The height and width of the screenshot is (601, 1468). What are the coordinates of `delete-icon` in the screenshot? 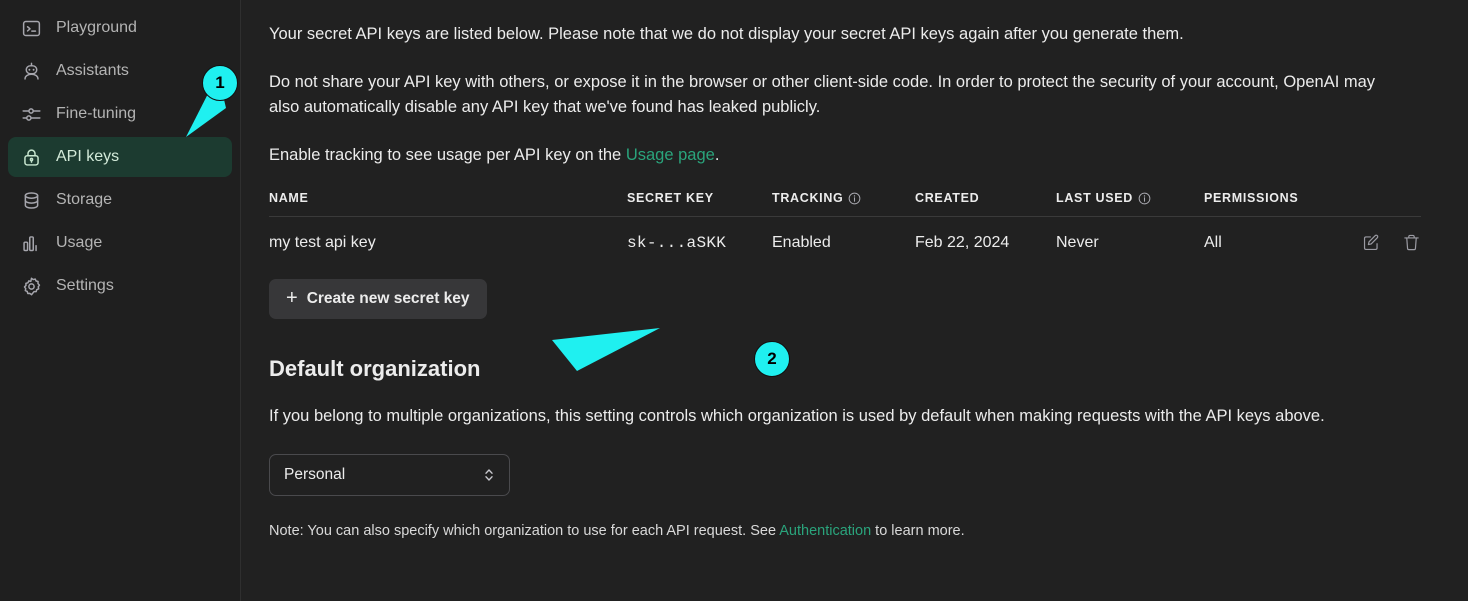 It's located at (1411, 242).